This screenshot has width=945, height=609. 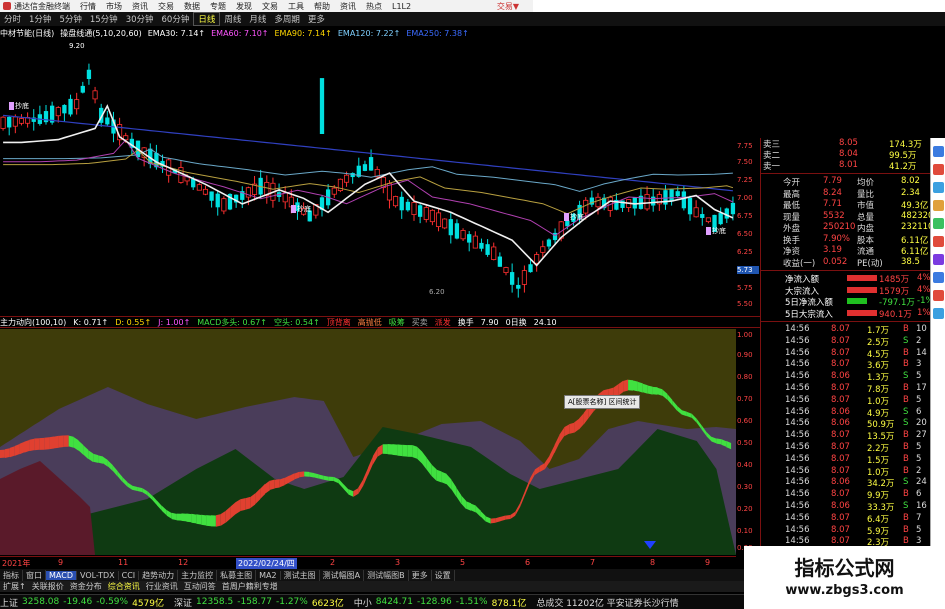 What do you see at coordinates (70, 19) in the screenshot?
I see `period-tab: 5分钟` at bounding box center [70, 19].